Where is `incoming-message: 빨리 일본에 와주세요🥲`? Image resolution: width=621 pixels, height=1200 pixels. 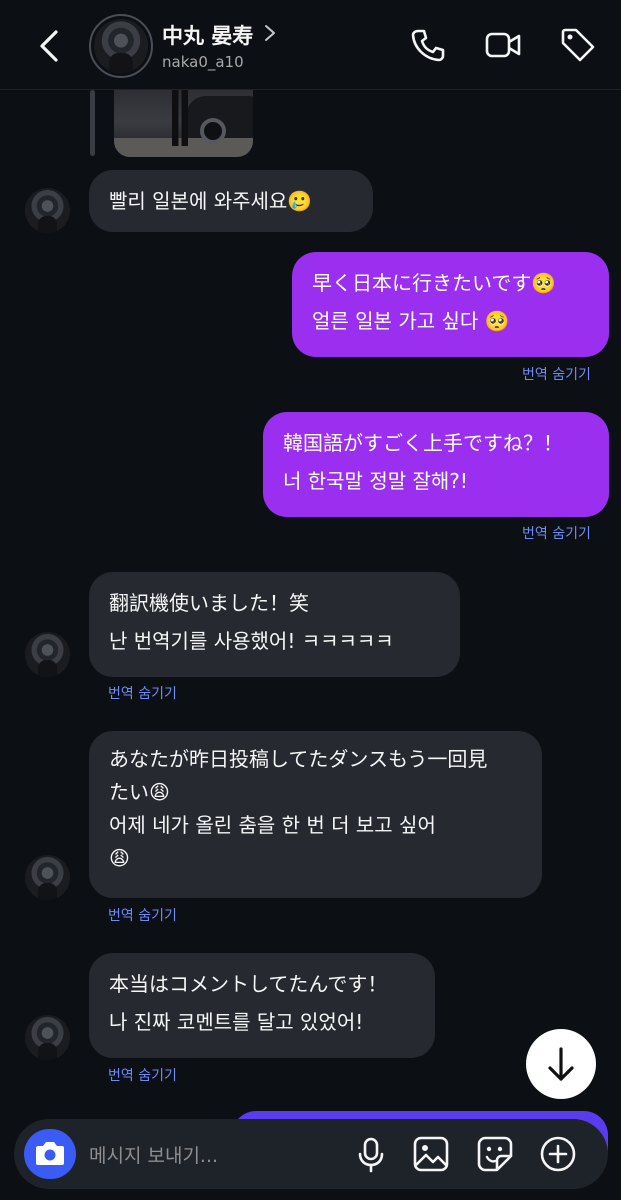 incoming-message: 빨리 일본에 와주세요🥲 is located at coordinates (231, 201).